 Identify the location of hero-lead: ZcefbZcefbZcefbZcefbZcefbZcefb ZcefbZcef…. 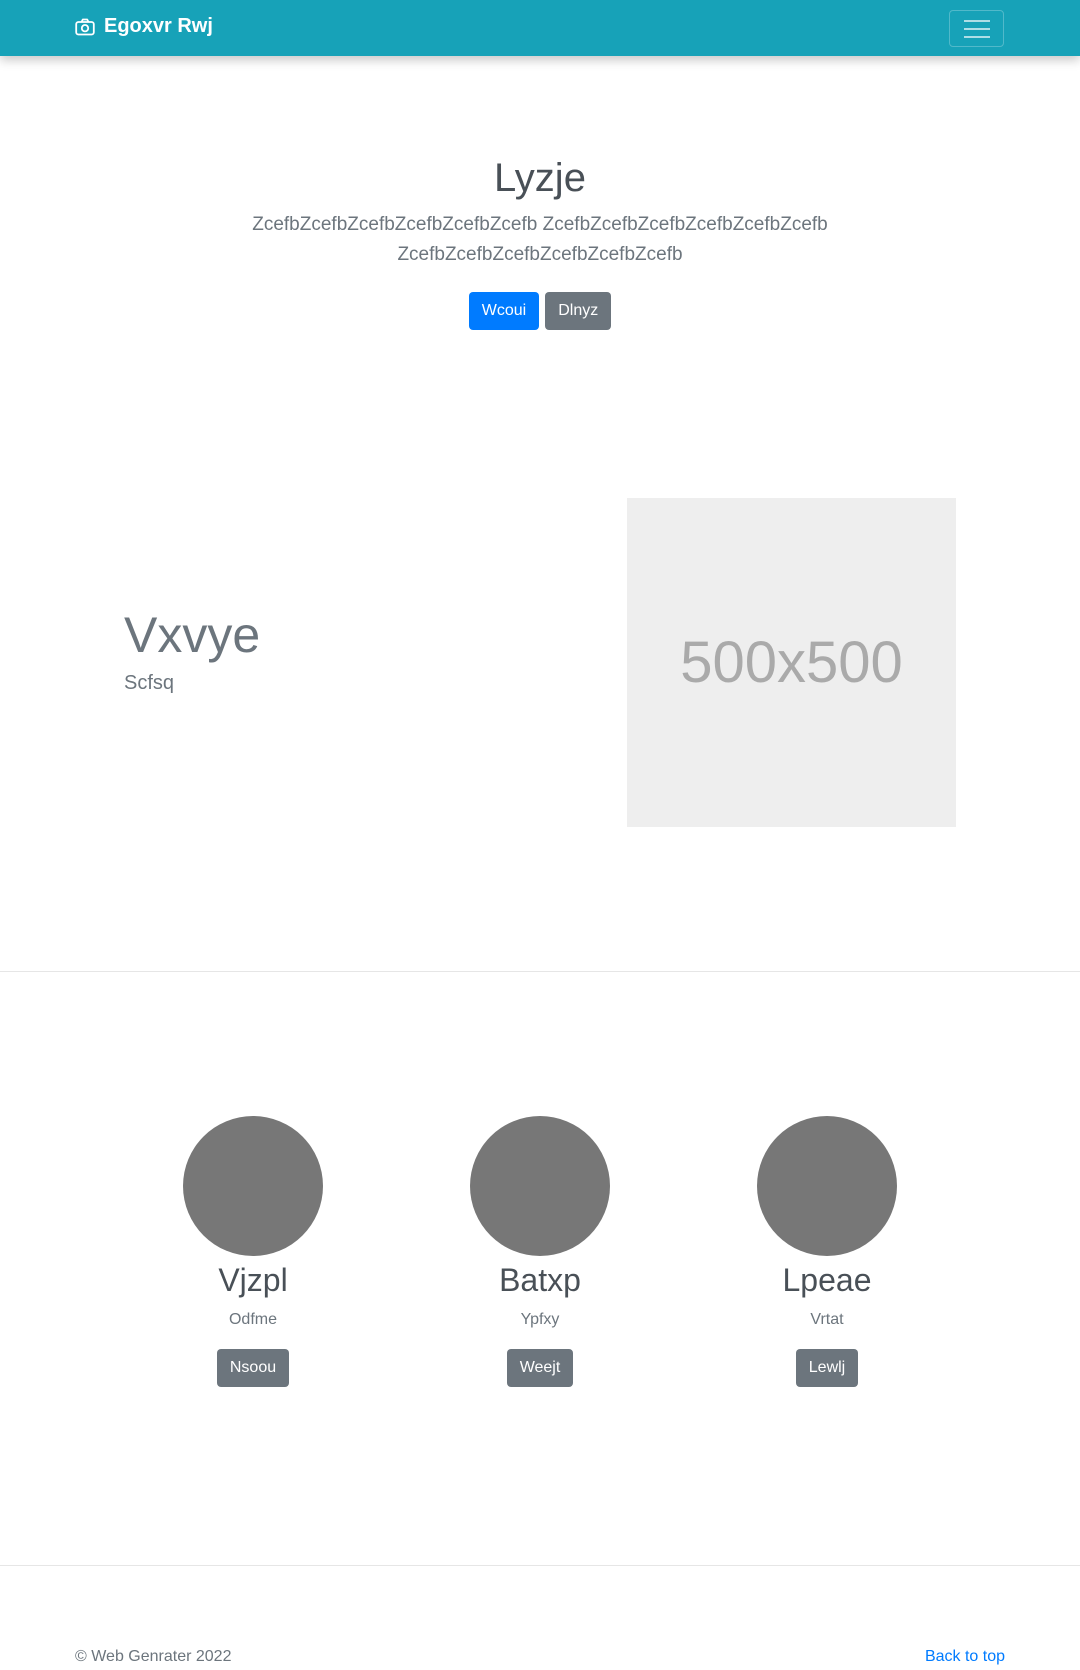
(540, 239).